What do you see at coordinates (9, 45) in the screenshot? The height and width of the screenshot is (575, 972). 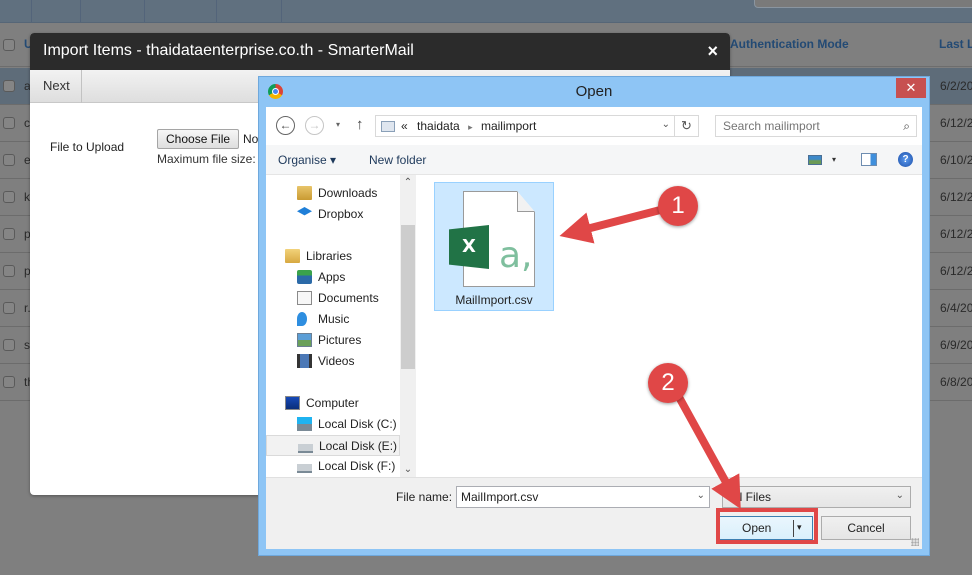 I see `select-all-checkbox` at bounding box center [9, 45].